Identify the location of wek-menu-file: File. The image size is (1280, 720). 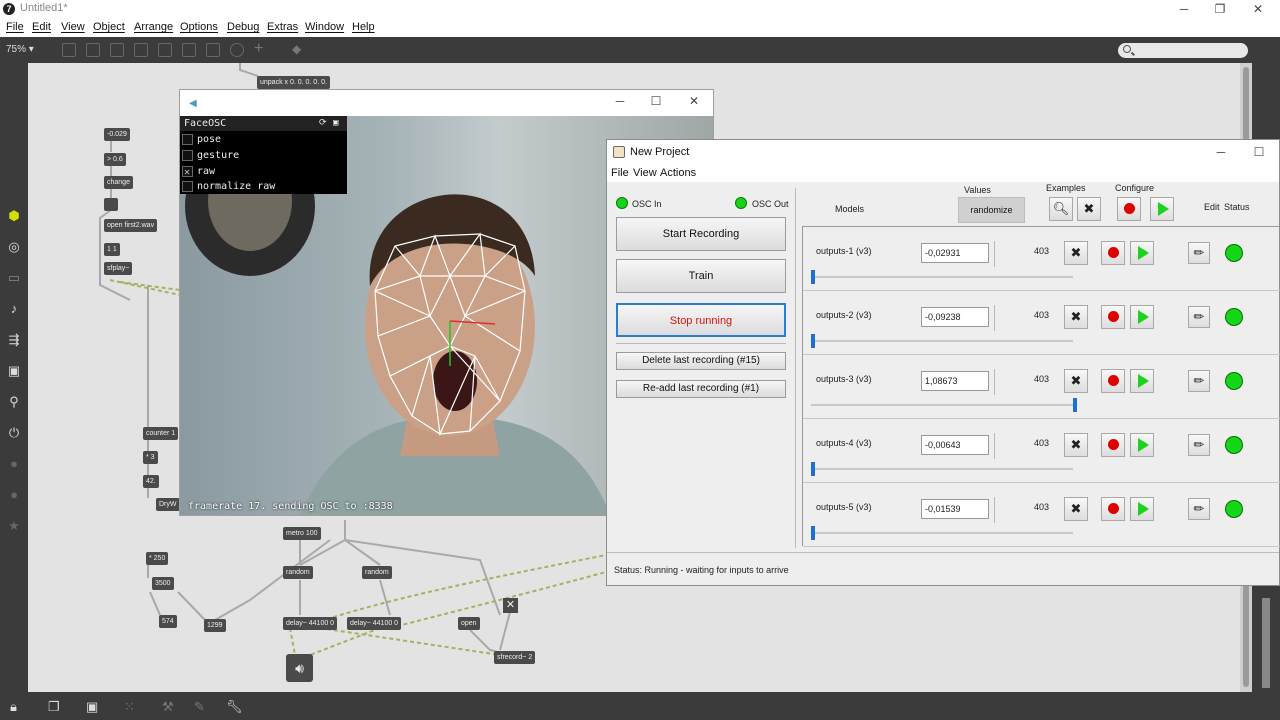
(620, 173).